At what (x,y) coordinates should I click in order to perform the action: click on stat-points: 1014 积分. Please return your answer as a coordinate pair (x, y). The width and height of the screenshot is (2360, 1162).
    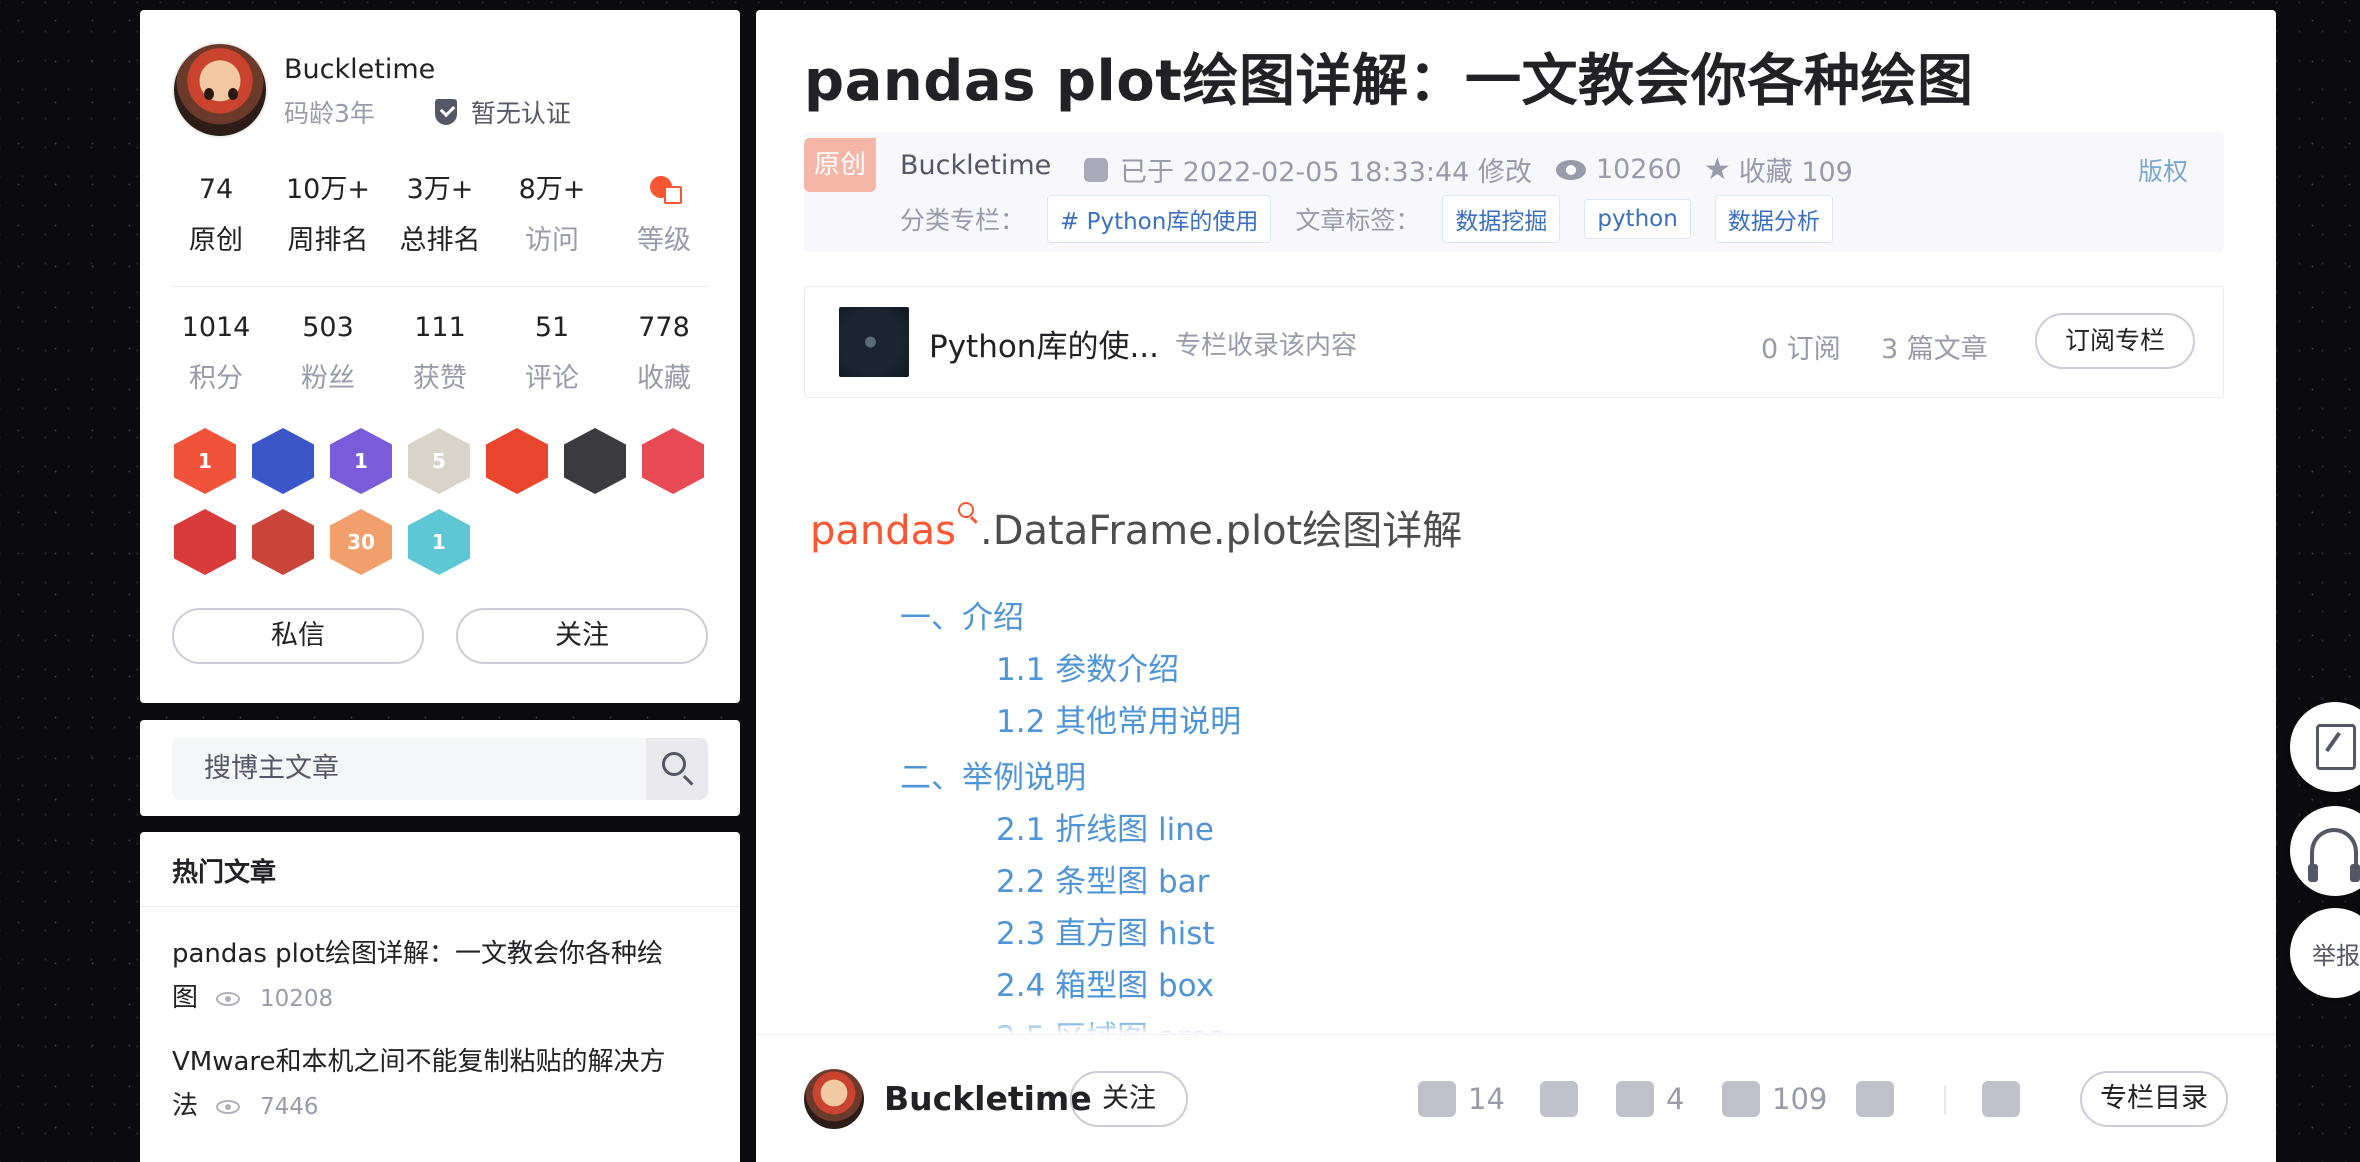
    Looking at the image, I should click on (216, 351).